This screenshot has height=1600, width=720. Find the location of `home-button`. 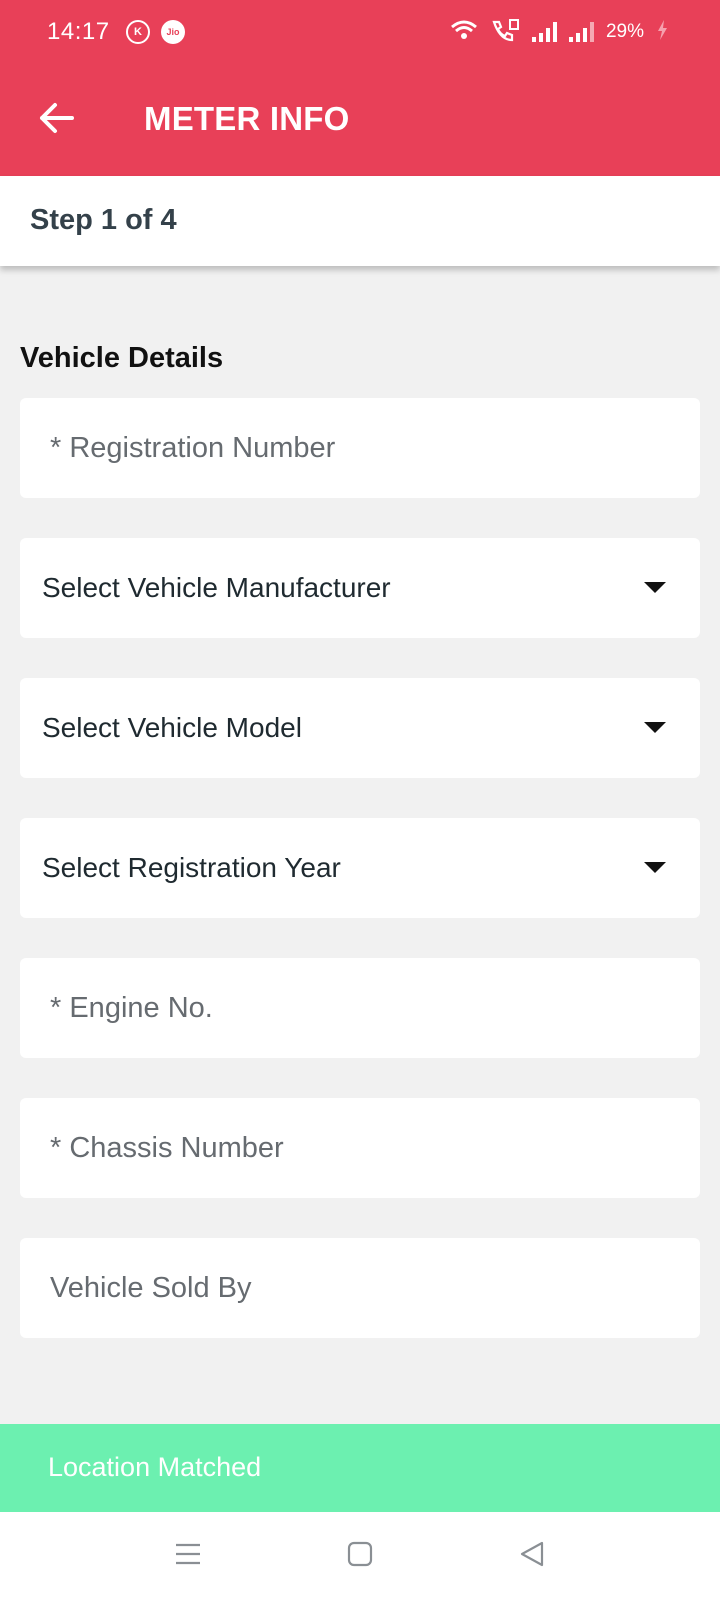

home-button is located at coordinates (360, 1556).